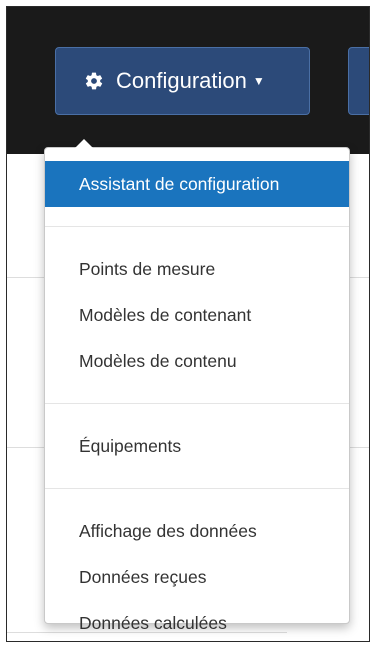  What do you see at coordinates (197, 446) in the screenshot?
I see `menu-item-equipements: Équipements` at bounding box center [197, 446].